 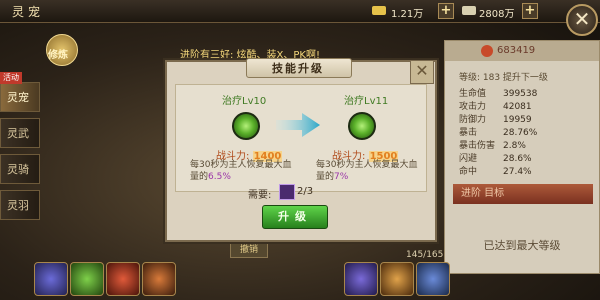 I want to click on dialog-close-button: ✕, so click(x=422, y=72).